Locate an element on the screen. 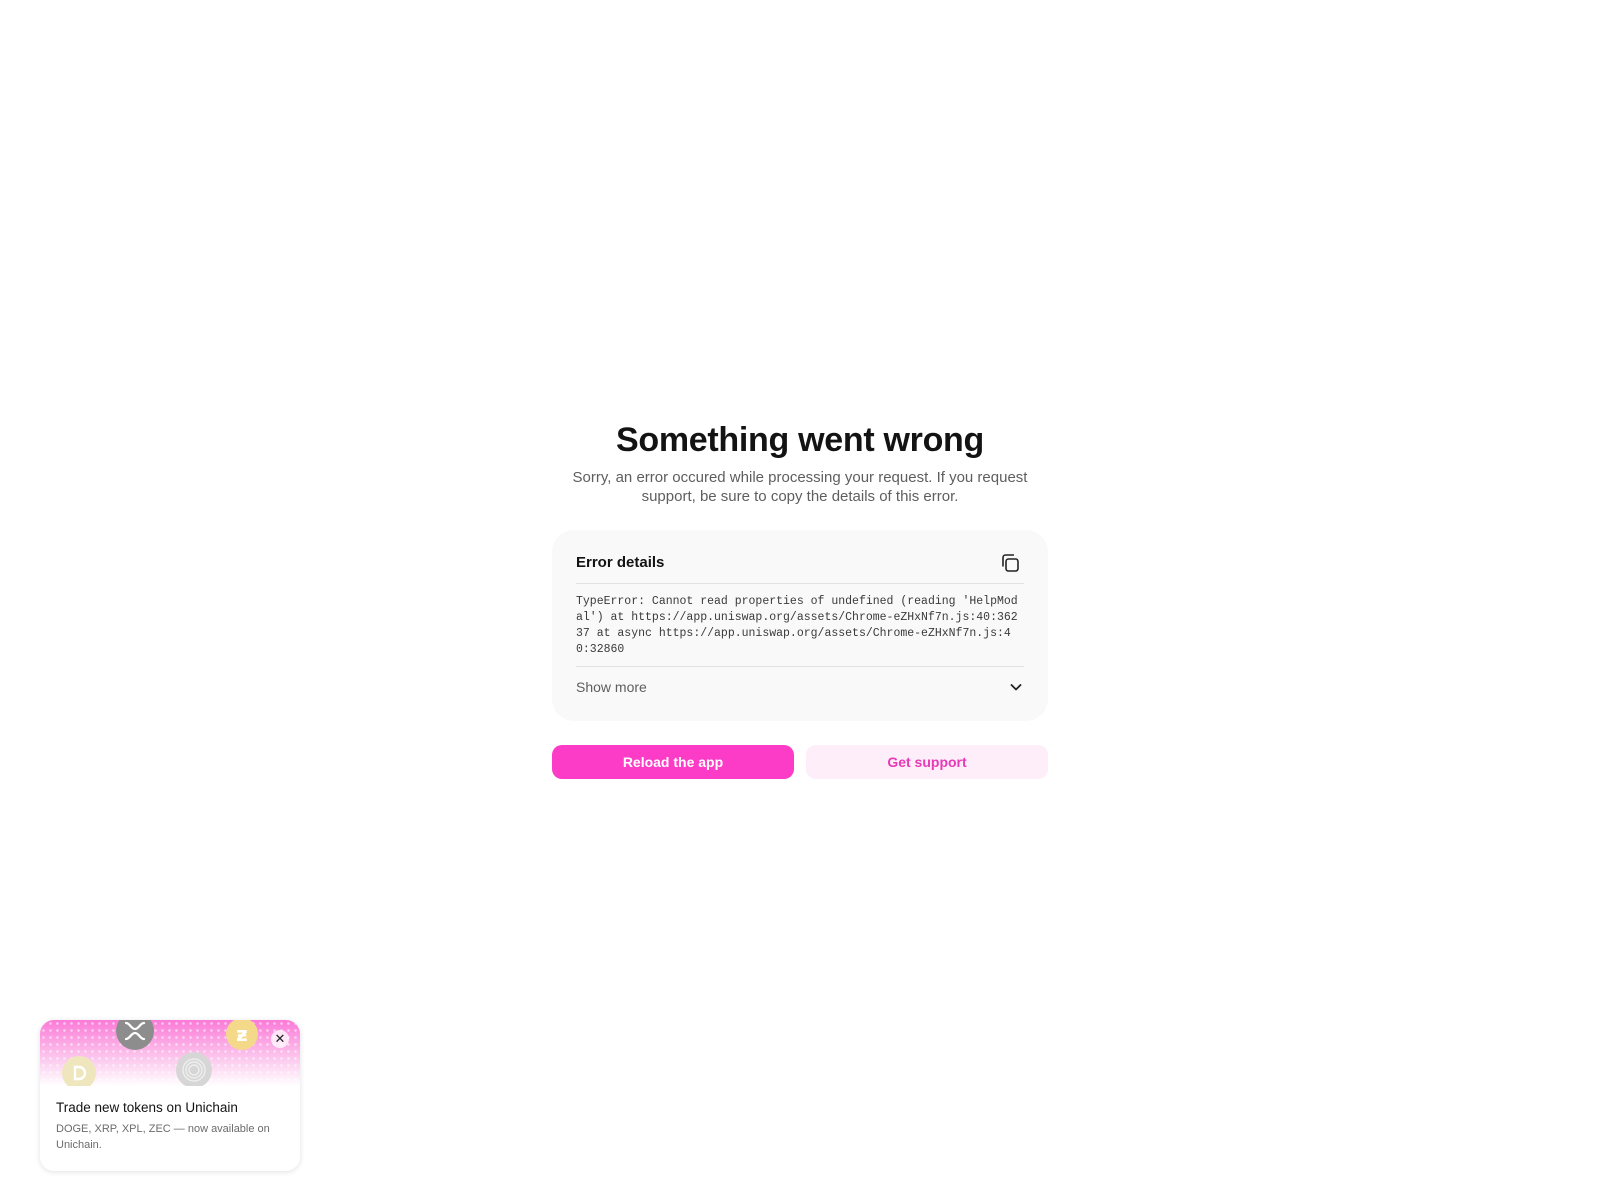  promo-title: Trade new tokens on Unichain is located at coordinates (147, 1107).